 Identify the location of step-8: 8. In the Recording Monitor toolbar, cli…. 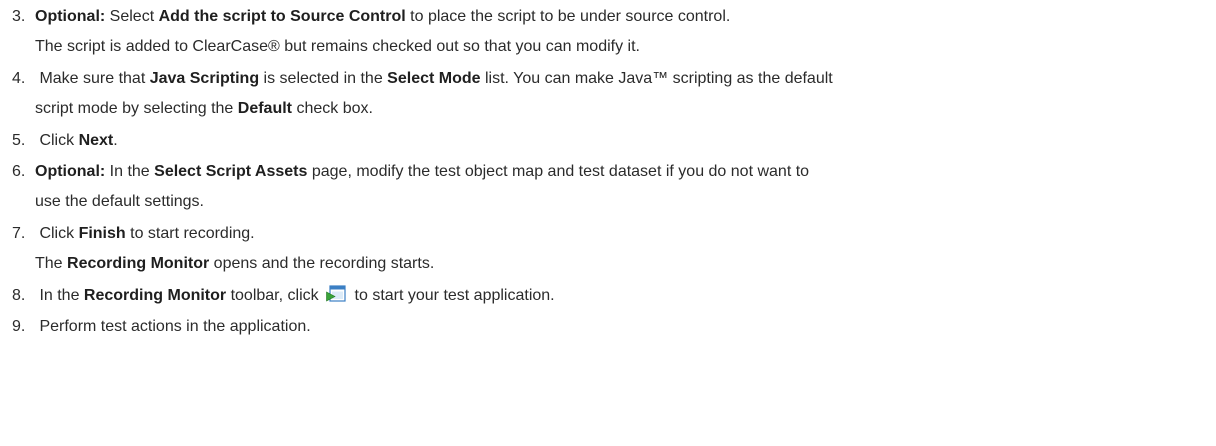
(607, 298).